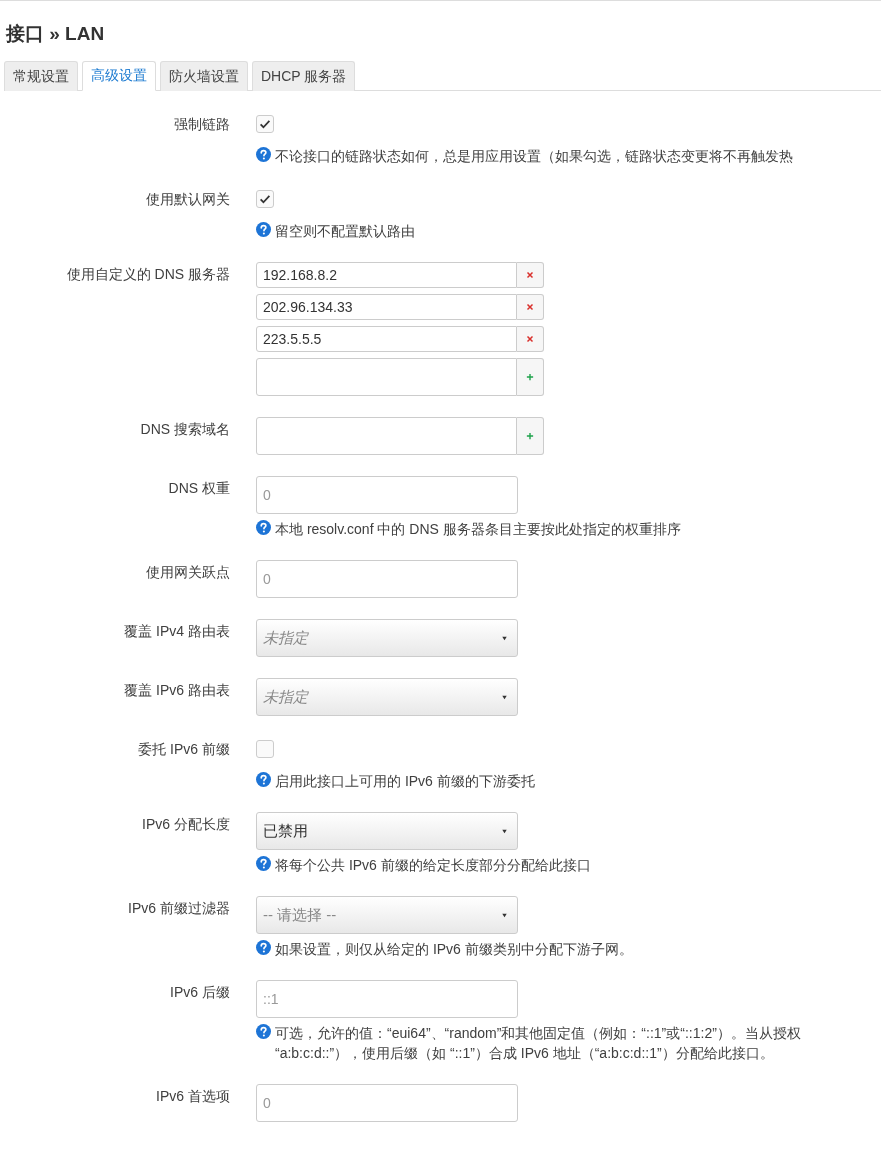  What do you see at coordinates (119, 76) in the screenshot?
I see `tab: 高级设置` at bounding box center [119, 76].